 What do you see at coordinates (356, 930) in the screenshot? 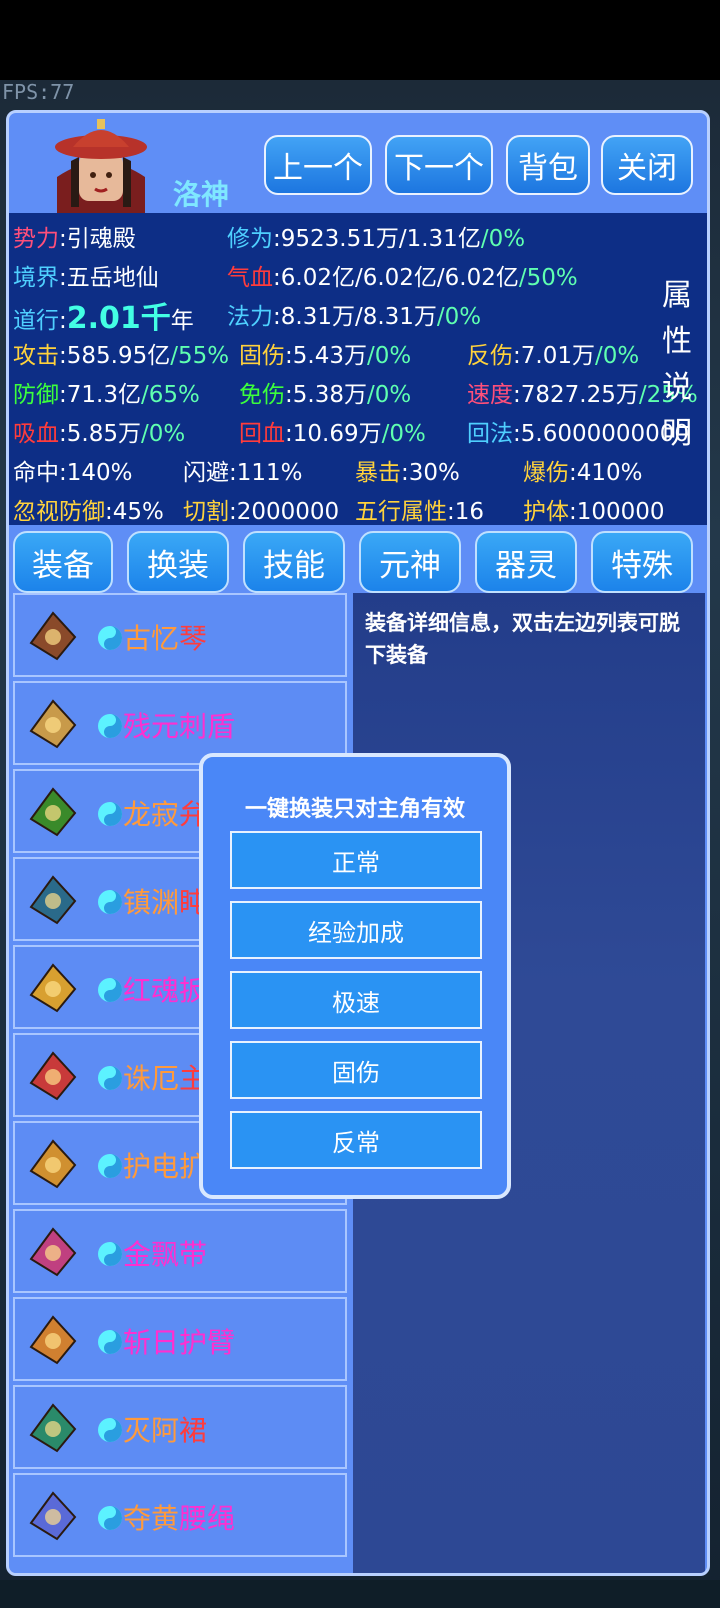
I see `outfit-exp-bonus-button: 经验加成` at bounding box center [356, 930].